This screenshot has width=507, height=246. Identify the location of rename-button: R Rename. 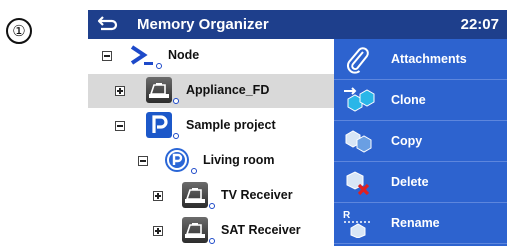
(420, 223).